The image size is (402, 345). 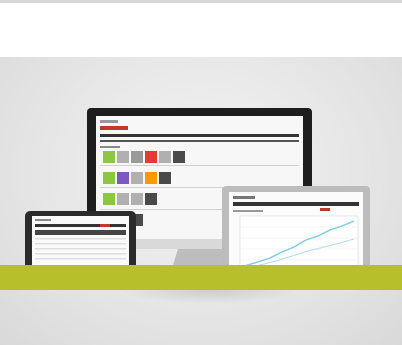 I want to click on tablet, so click(x=80, y=241).